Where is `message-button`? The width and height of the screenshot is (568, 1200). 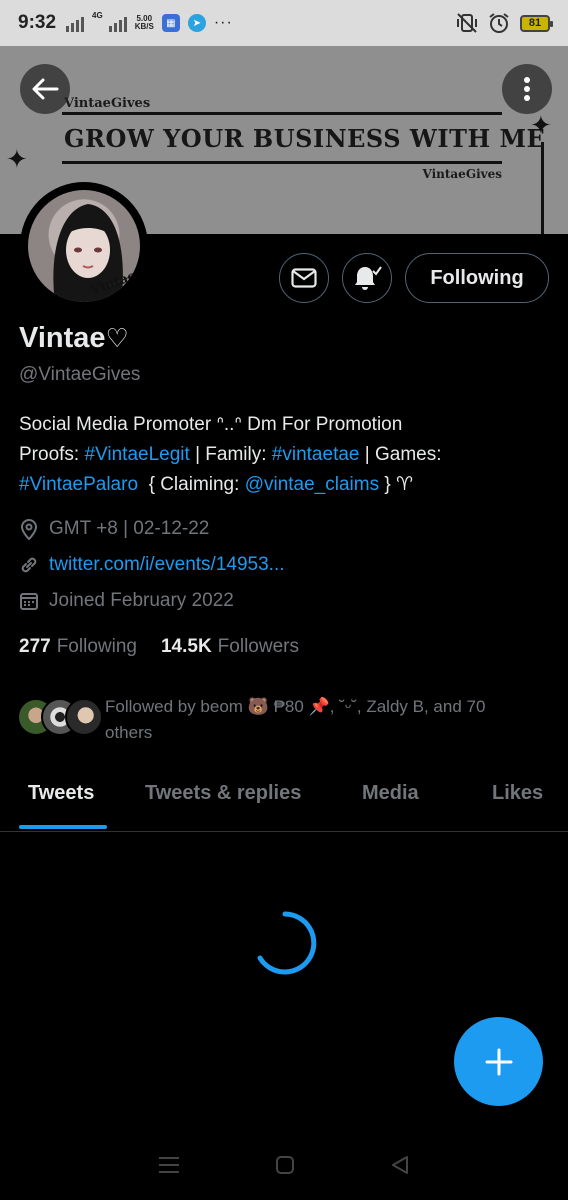
message-button is located at coordinates (304, 278).